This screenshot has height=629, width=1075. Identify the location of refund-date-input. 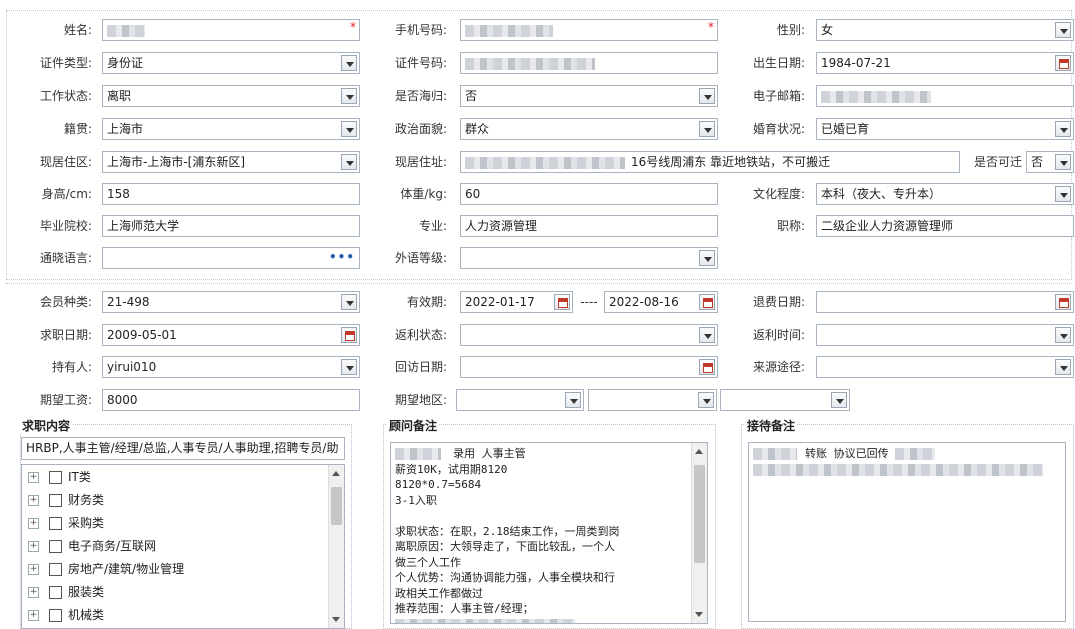
(945, 302).